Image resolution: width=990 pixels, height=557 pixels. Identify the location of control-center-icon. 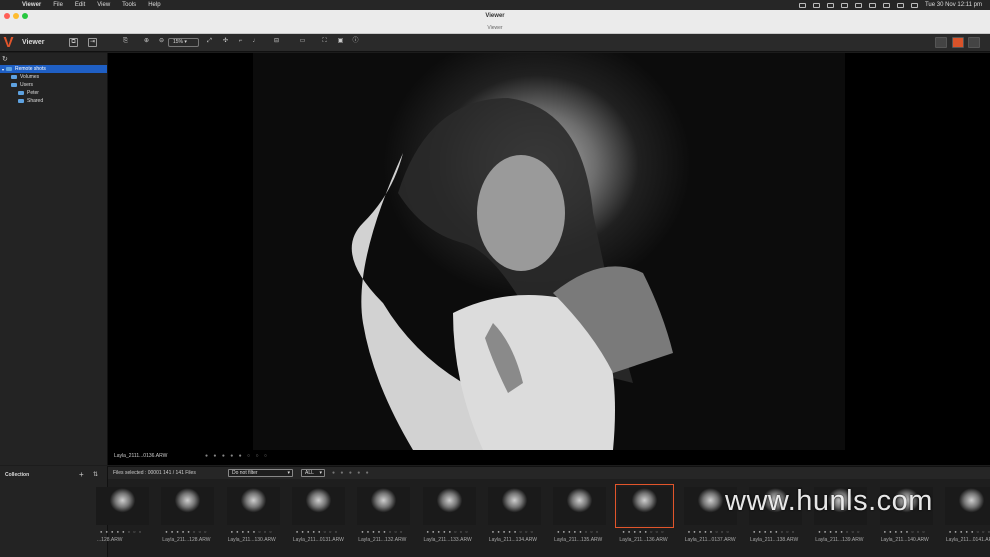
(914, 5).